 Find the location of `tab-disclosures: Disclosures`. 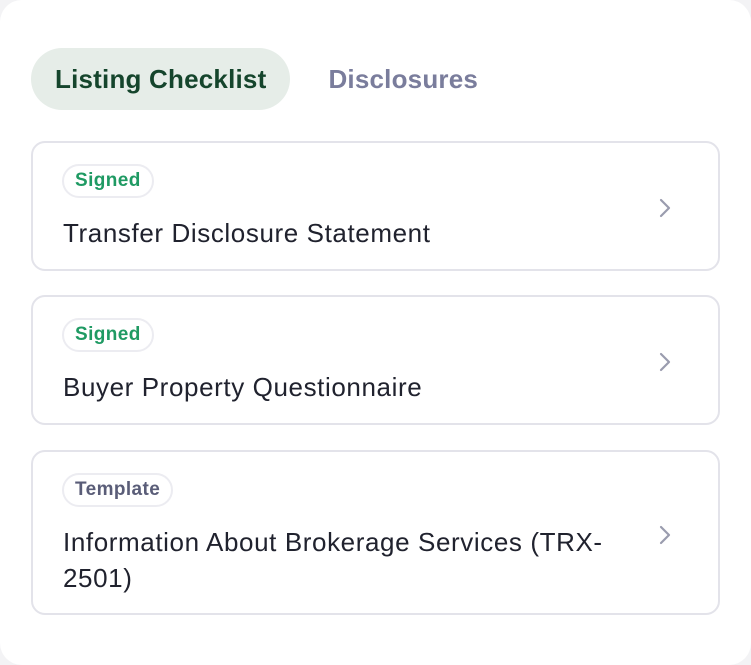

tab-disclosures: Disclosures is located at coordinates (403, 79).